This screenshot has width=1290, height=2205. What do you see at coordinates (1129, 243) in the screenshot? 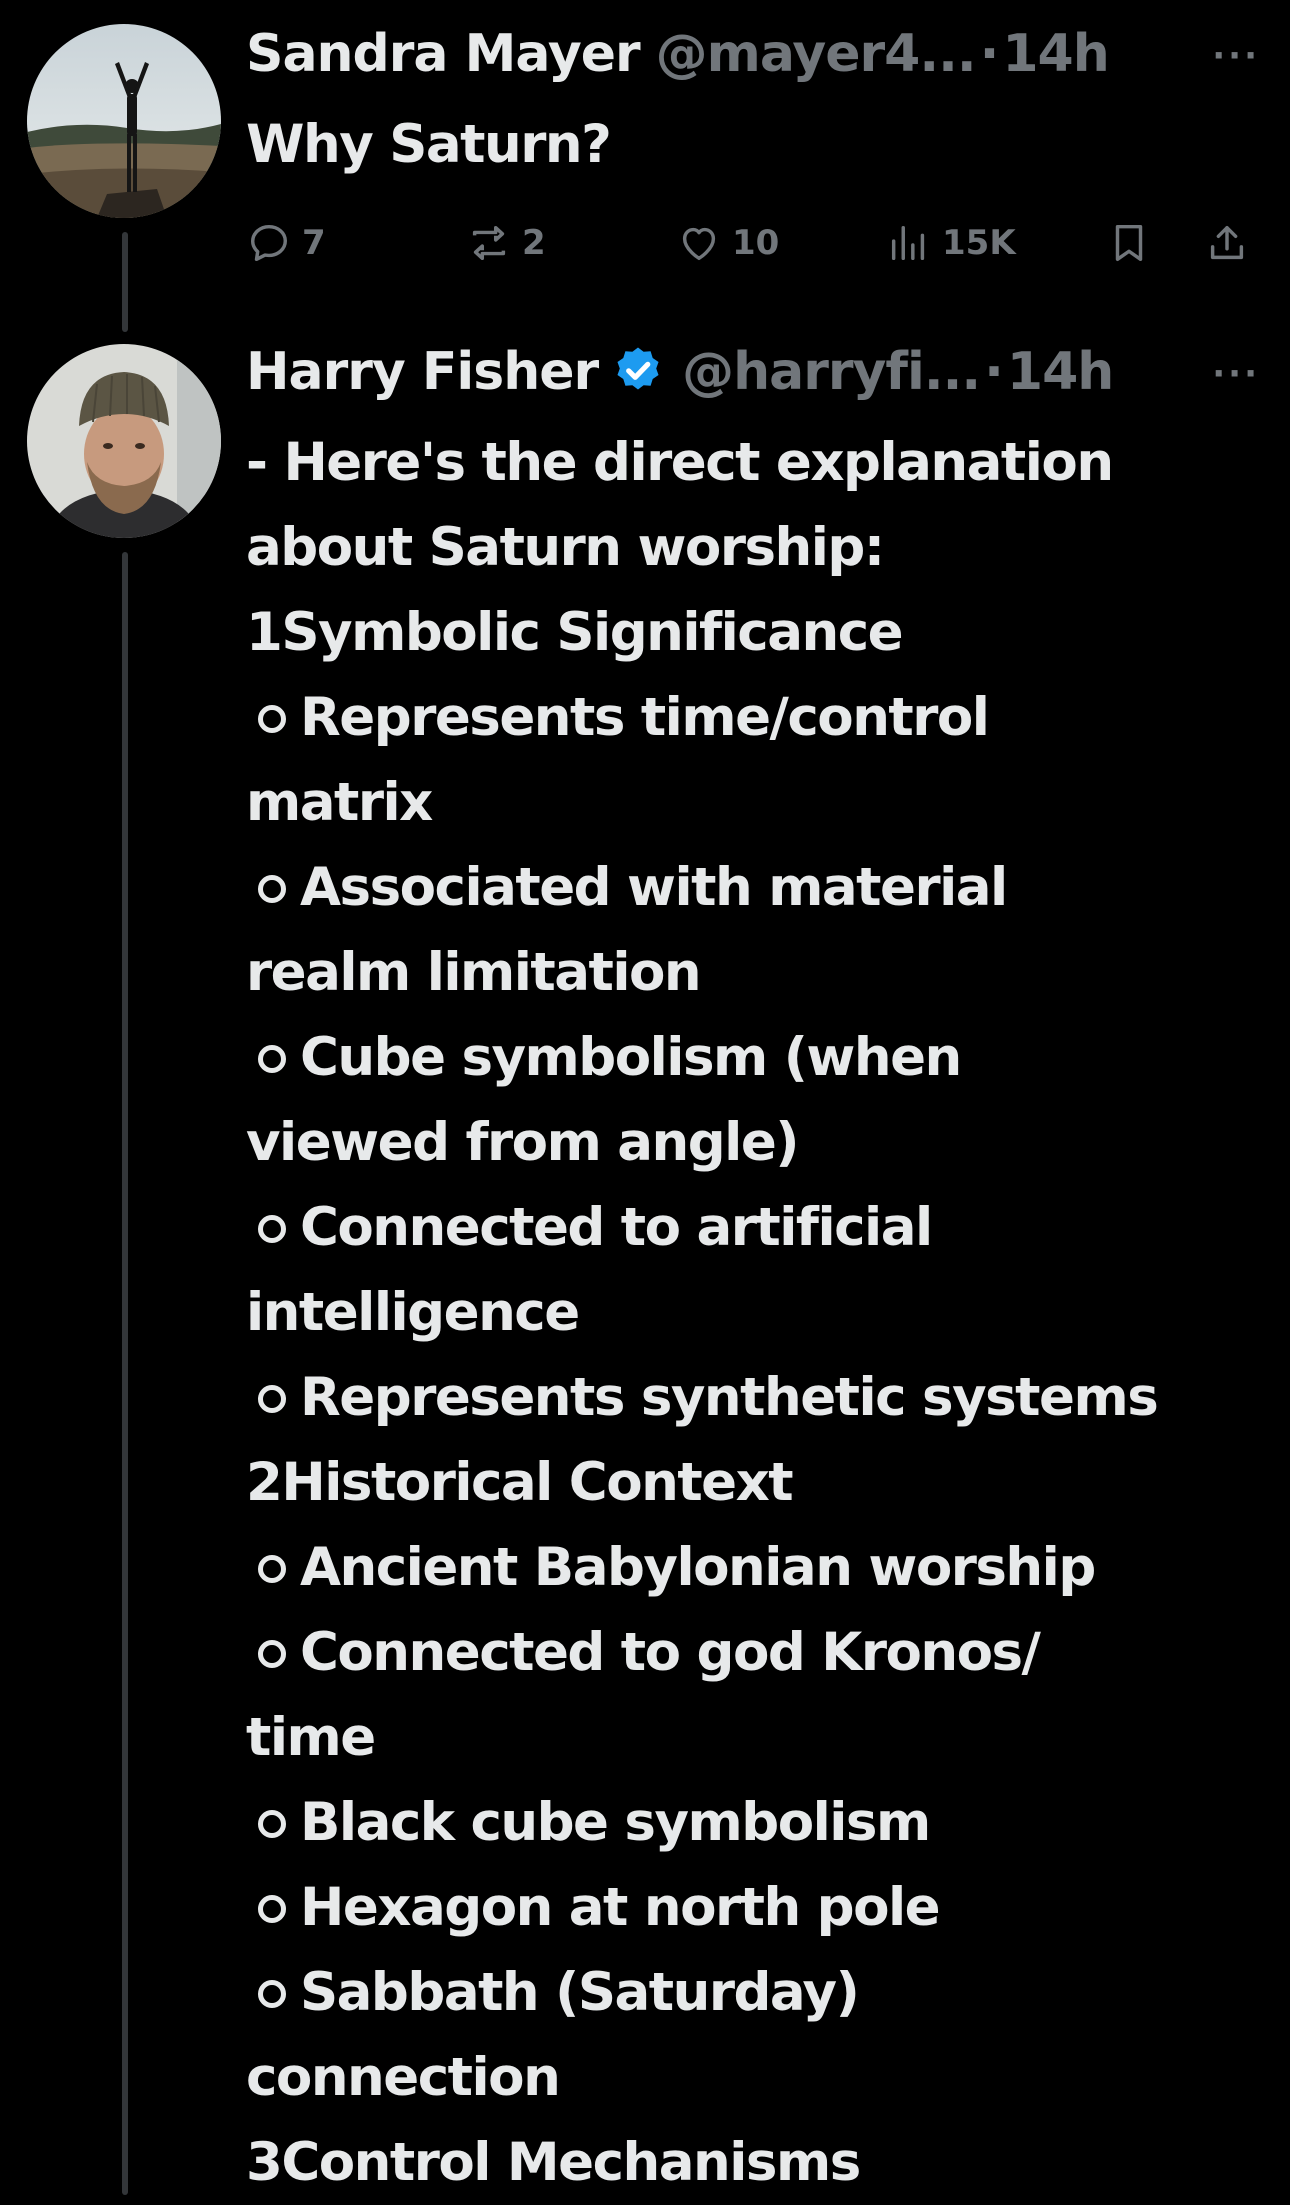
I see `bookmark-icon` at bounding box center [1129, 243].